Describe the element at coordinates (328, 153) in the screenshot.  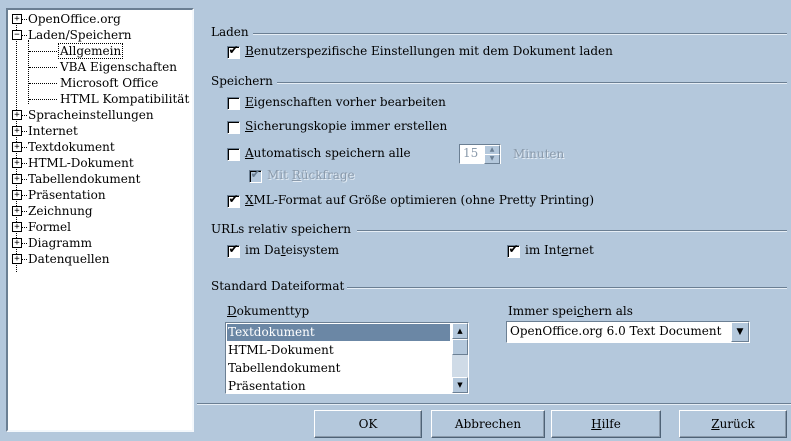
I see `autosave-label: Automatisch speichern alle` at that location.